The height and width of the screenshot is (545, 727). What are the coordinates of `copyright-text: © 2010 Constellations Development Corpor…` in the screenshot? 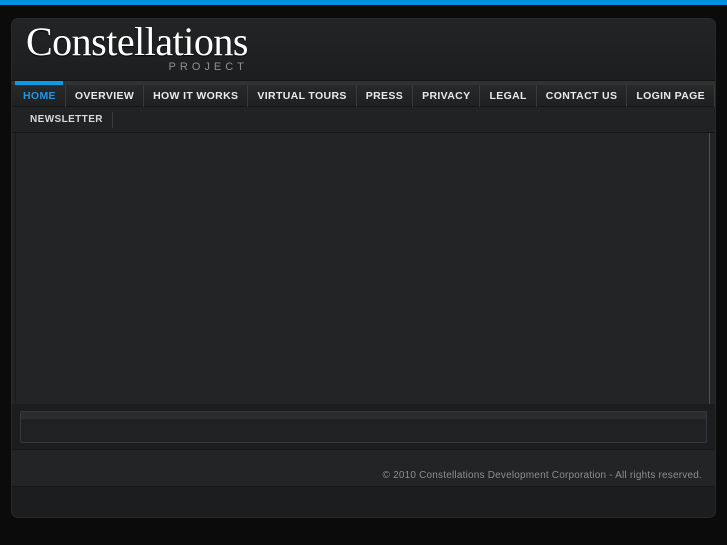 It's located at (542, 475).